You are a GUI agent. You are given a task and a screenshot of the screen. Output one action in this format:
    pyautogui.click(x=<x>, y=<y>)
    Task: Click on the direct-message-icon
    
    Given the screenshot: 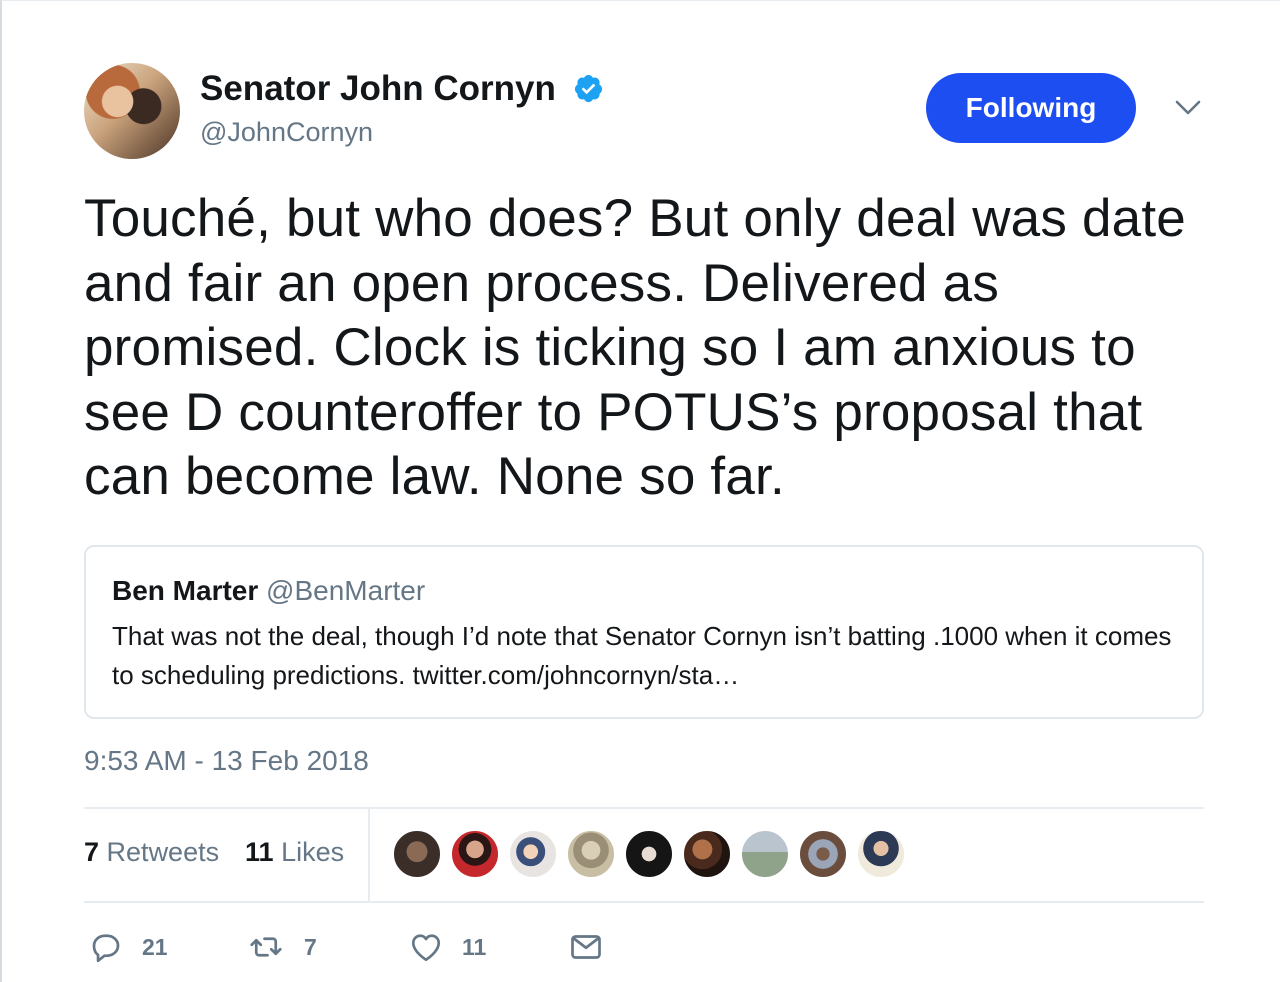 What is the action you would take?
    pyautogui.click(x=586, y=947)
    